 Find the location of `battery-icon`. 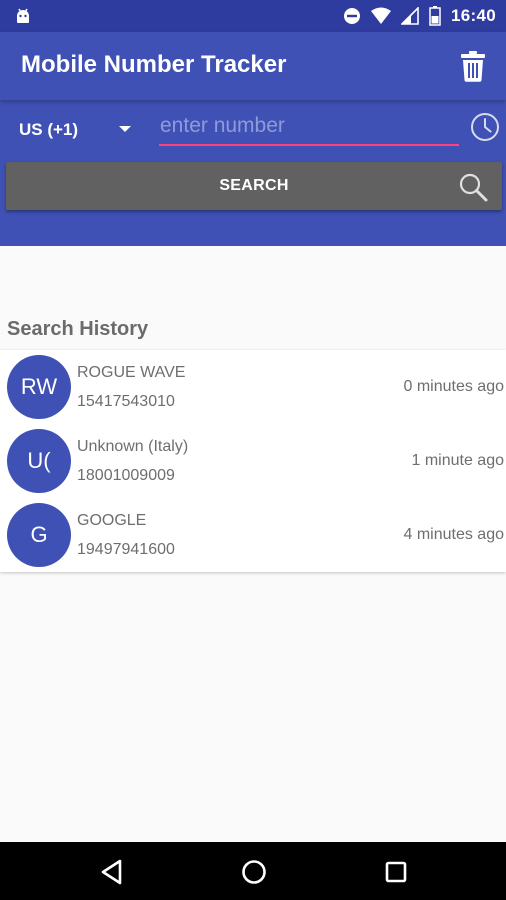

battery-icon is located at coordinates (435, 16).